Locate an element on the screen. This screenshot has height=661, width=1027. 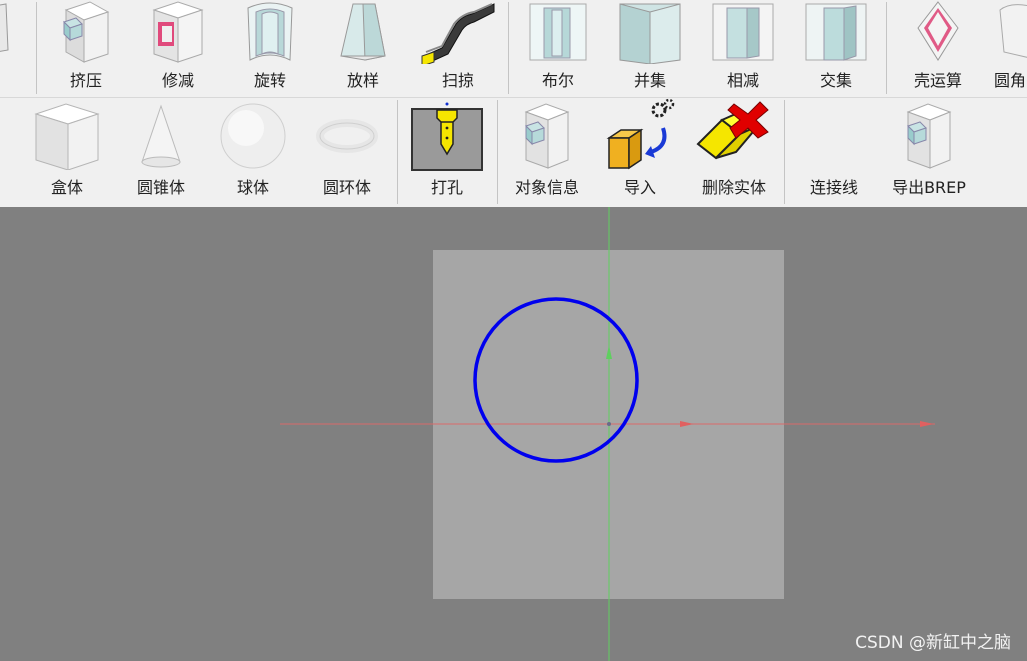
tool-label: 导入 is located at coordinates (639, 187).